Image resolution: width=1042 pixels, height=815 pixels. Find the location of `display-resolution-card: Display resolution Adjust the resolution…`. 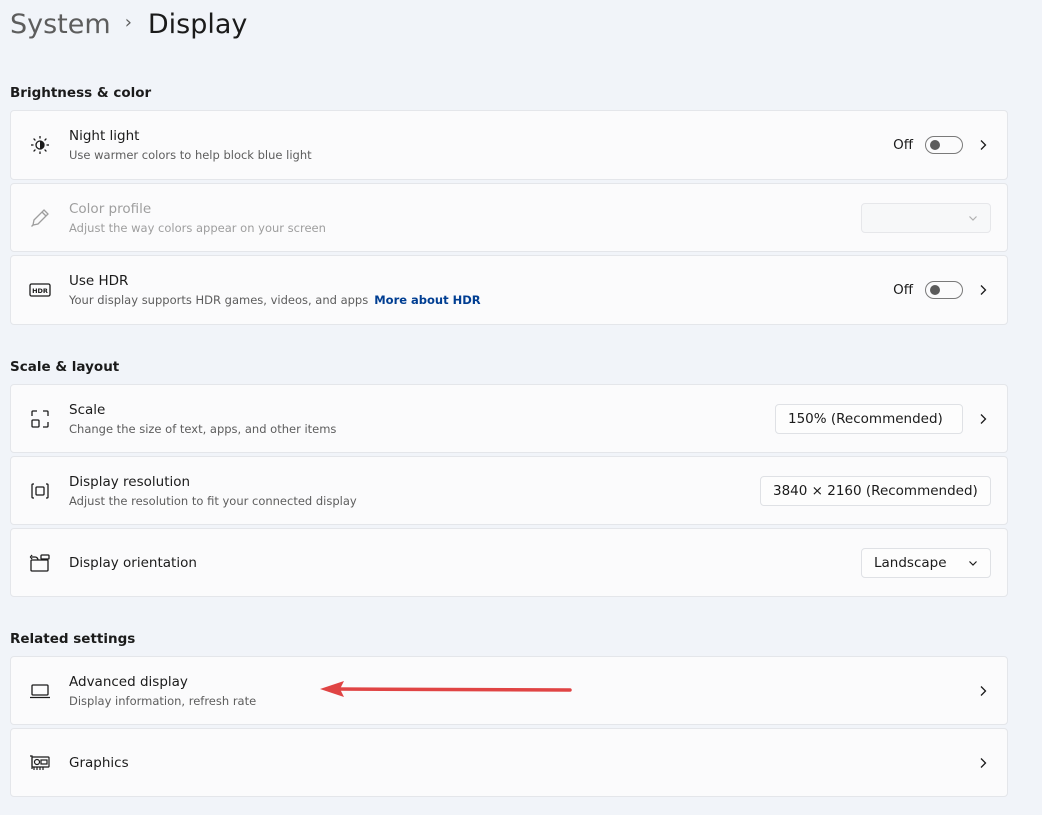

display-resolution-card: Display resolution Adjust the resolution… is located at coordinates (509, 490).